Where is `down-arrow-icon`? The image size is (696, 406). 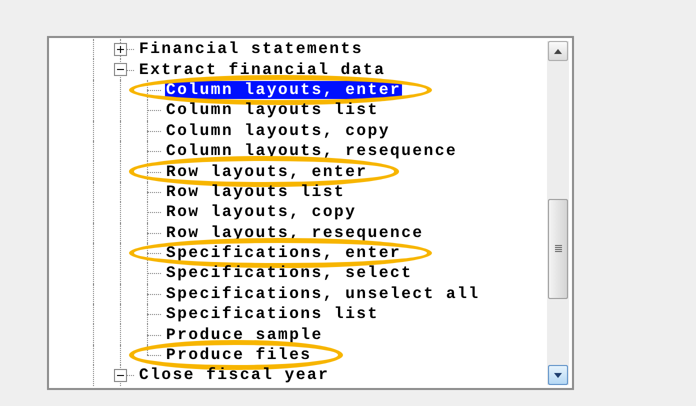 down-arrow-icon is located at coordinates (558, 375).